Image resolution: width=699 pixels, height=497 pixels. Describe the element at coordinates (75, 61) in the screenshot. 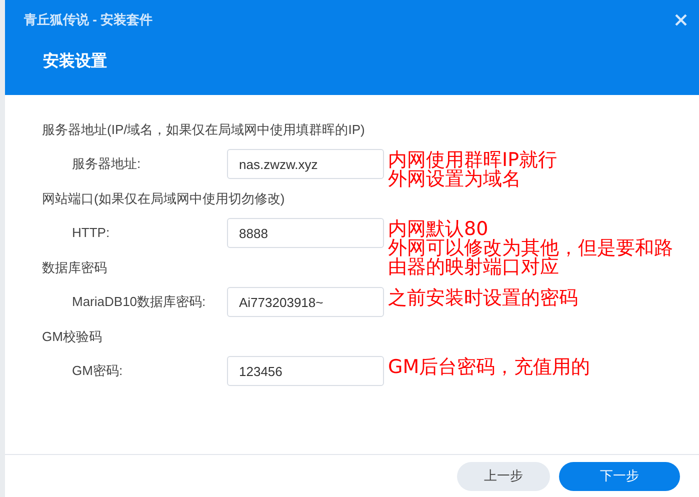

I see `dialog-heading: 安装设置` at that location.